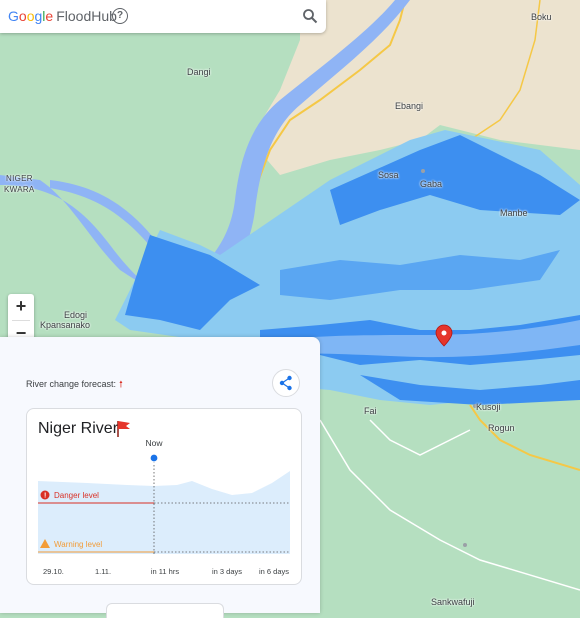 This screenshot has height=618, width=580. Describe the element at coordinates (165, 571) in the screenshot. I see `x-tick-label: in 11 hrs` at that location.